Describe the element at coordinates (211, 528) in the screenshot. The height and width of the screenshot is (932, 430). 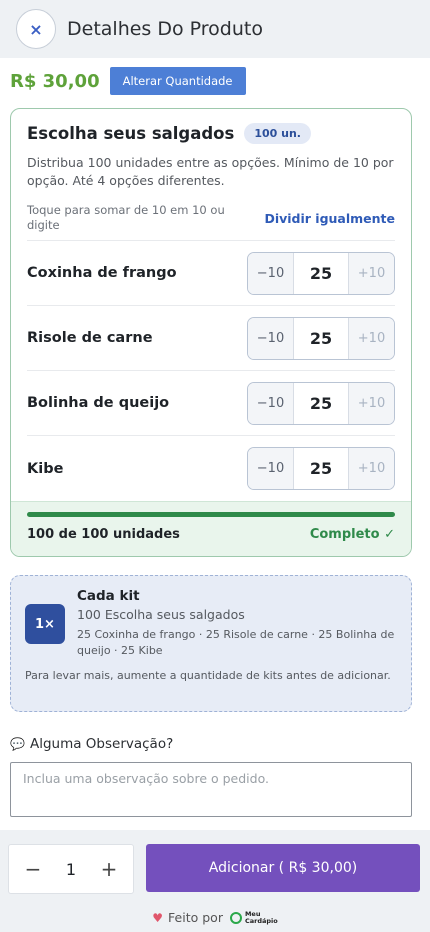
I see `progress-area: 100 de 100 unidades Completo ✓` at that location.